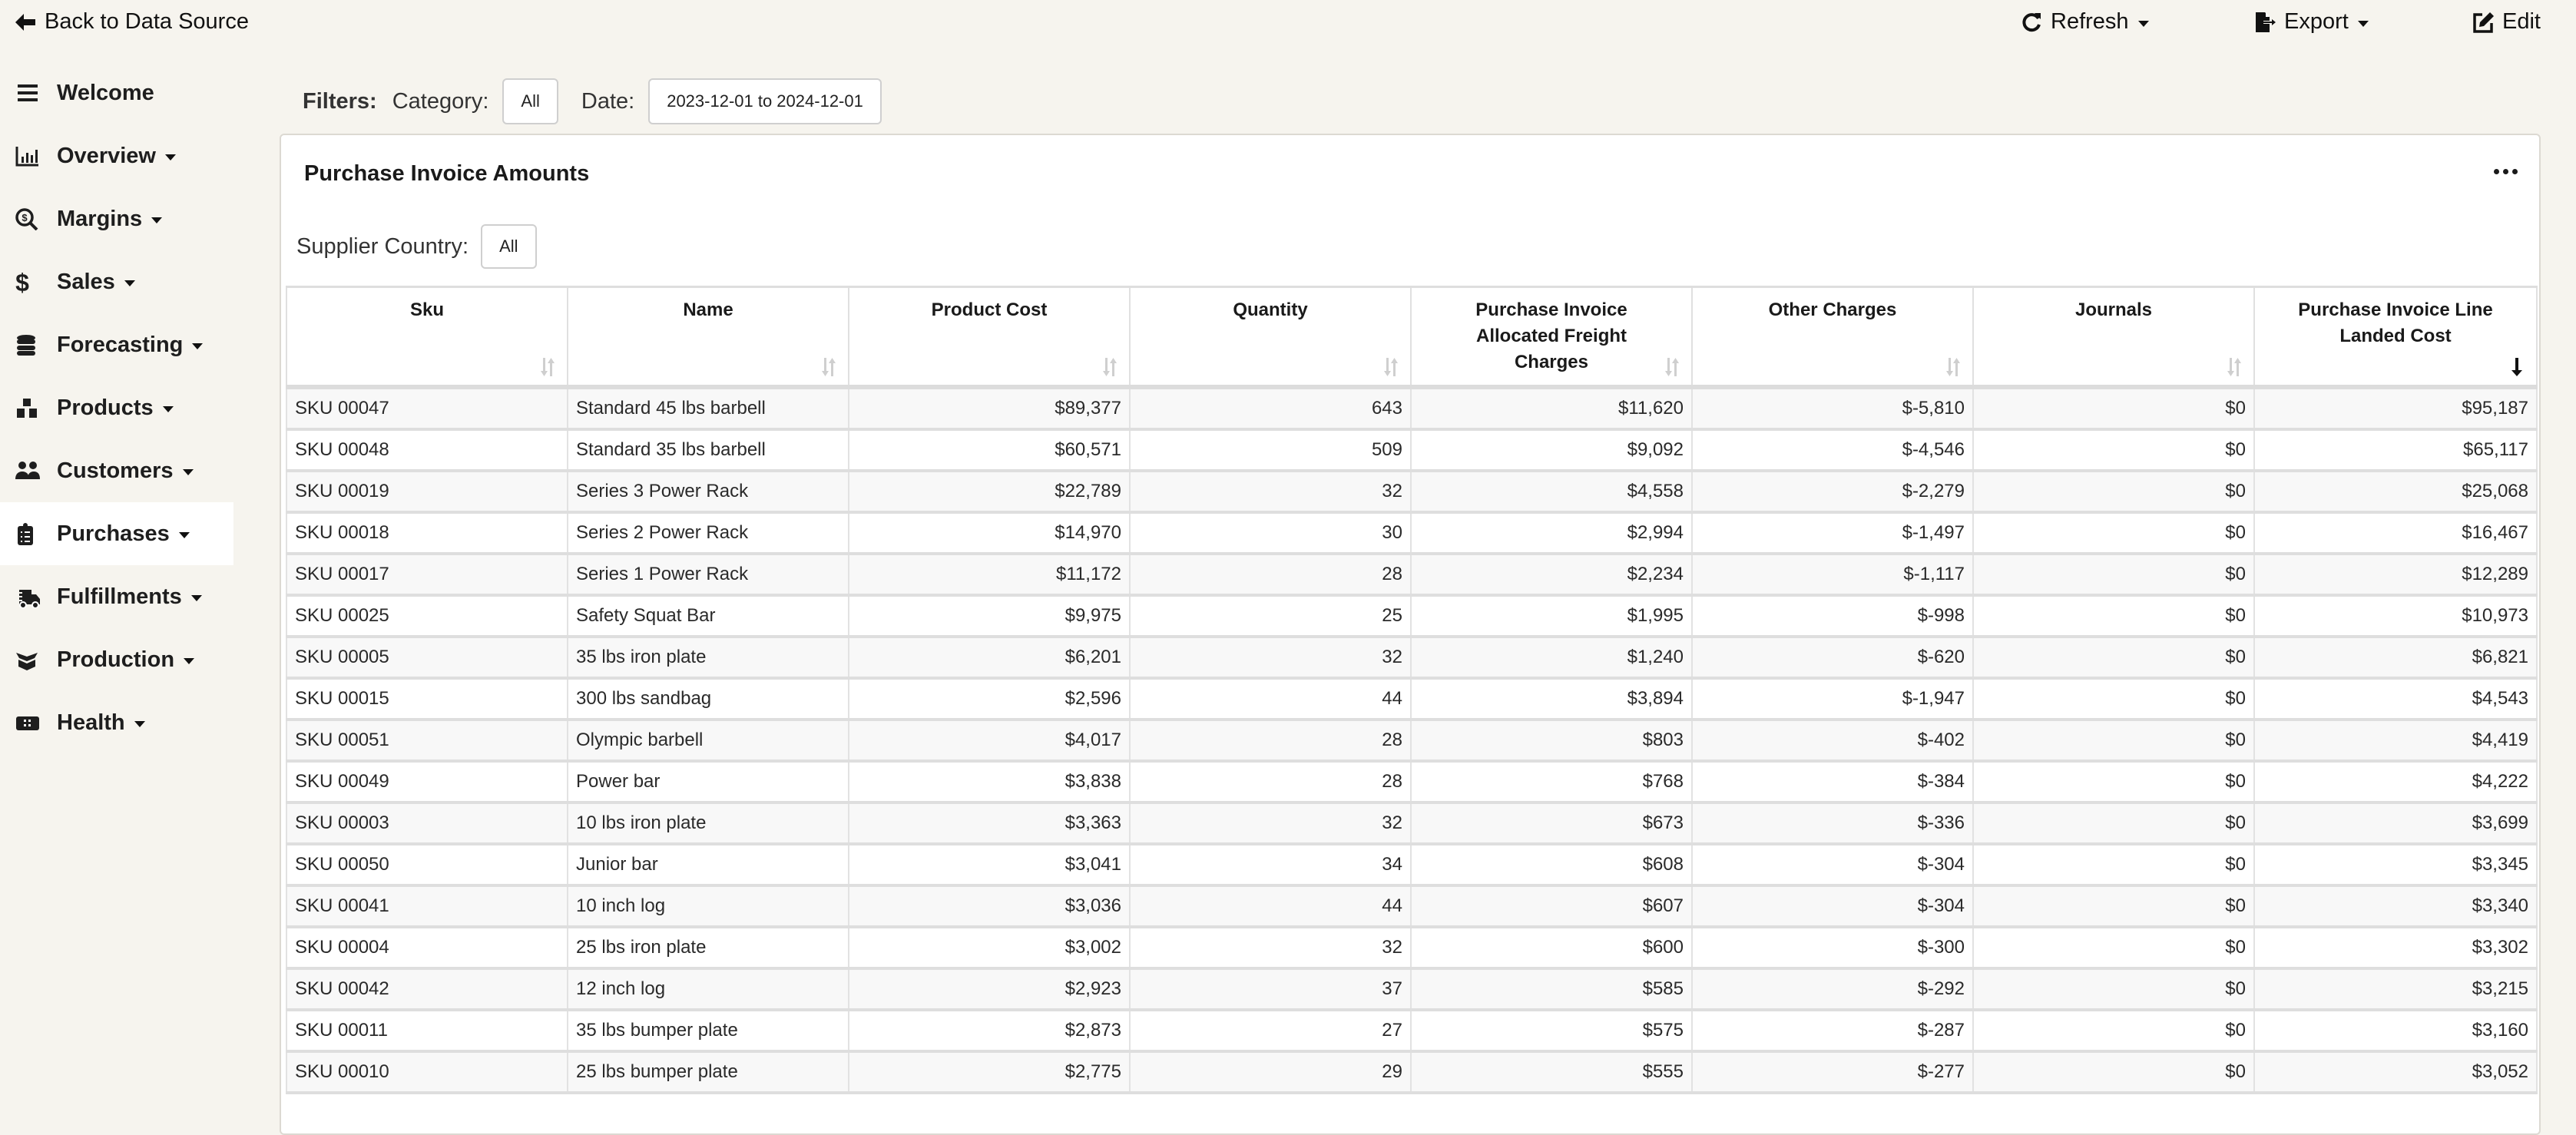  Describe the element at coordinates (2396, 575) in the screenshot. I see `table-cell: $12,289` at that location.